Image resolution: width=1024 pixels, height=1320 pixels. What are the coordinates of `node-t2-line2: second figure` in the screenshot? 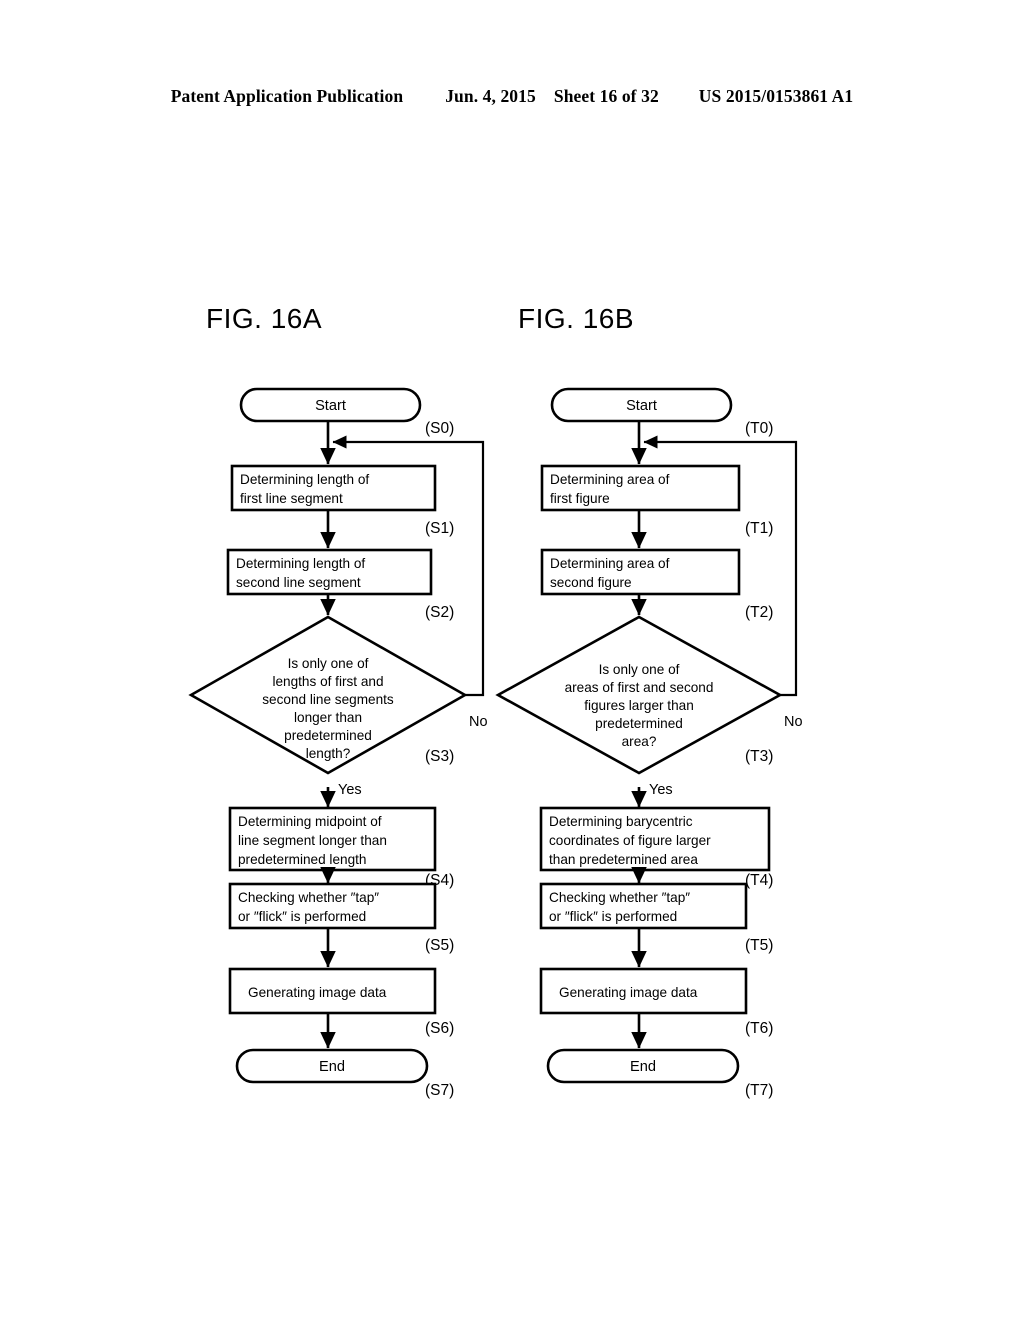 It's located at (591, 582).